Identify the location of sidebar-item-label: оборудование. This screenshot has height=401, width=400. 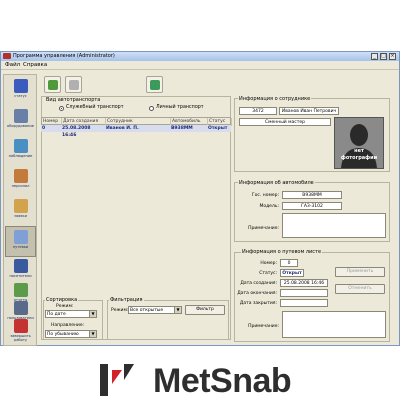
(20, 126).